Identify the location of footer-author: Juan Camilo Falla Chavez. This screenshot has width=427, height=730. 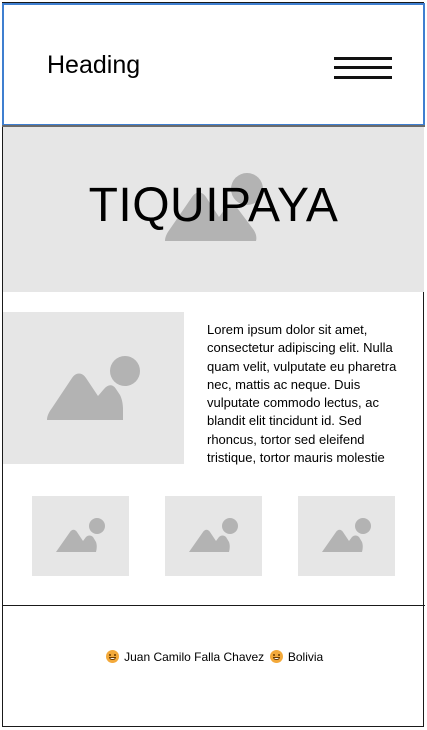
(194, 657).